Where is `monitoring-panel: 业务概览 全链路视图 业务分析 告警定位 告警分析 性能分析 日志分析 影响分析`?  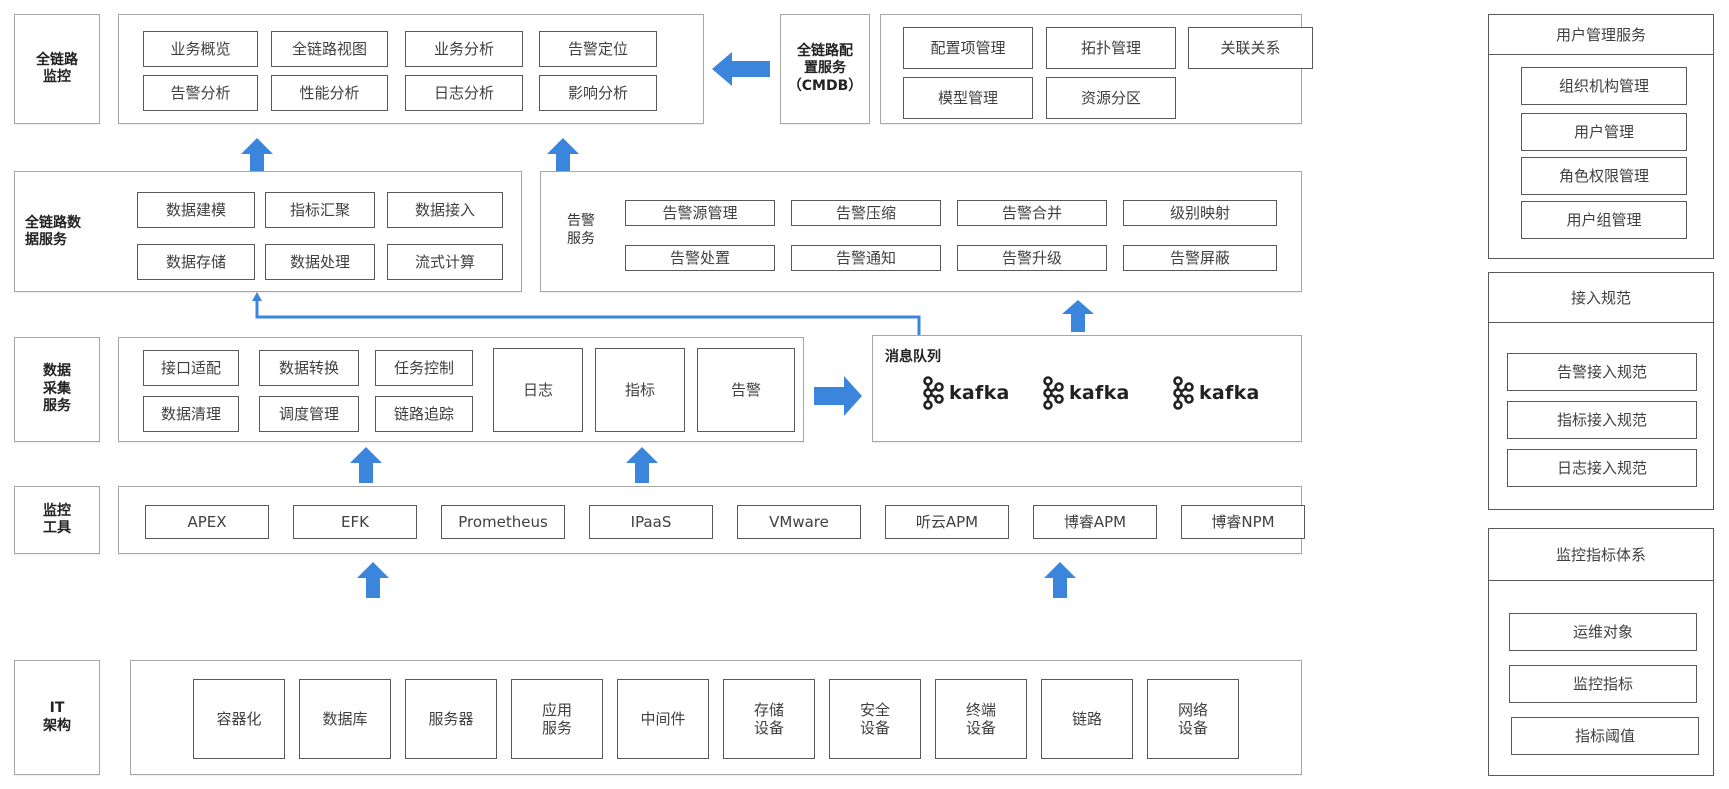
monitoring-panel: 业务概览 全链路视图 业务分析 告警定位 告警分析 性能分析 日志分析 影响分析 is located at coordinates (411, 69).